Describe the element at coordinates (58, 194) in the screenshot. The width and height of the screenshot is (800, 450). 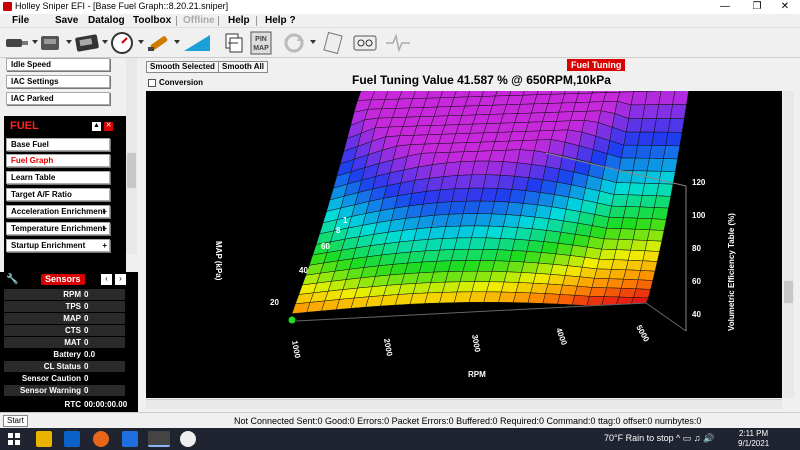
I see `sidebar-item-target-afr: Target A/F Ratio` at that location.